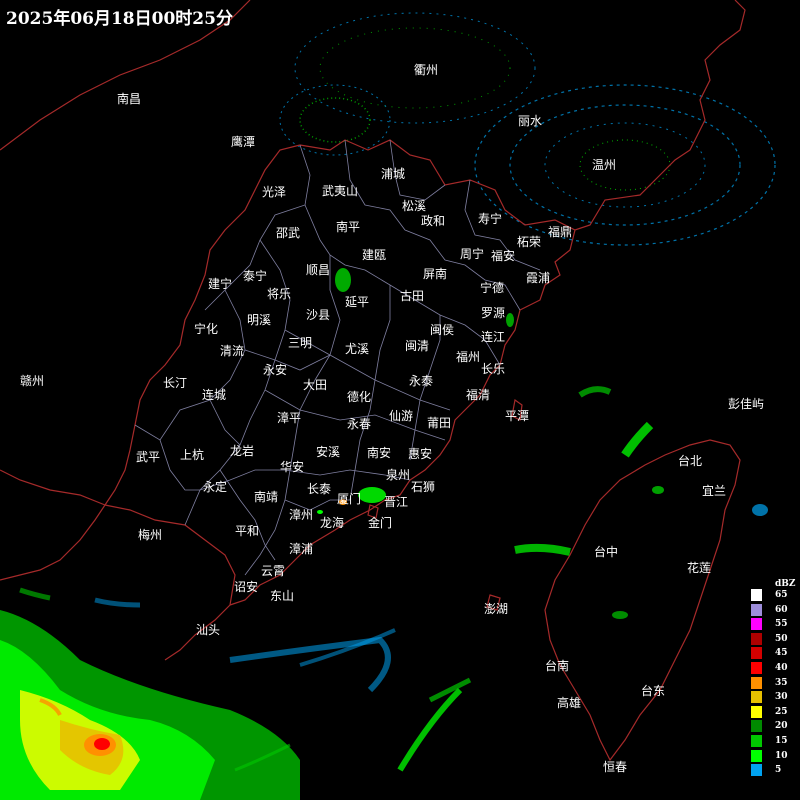 This screenshot has width=800, height=800. Describe the element at coordinates (349, 498) in the screenshot. I see `city-label: 厦门` at that location.